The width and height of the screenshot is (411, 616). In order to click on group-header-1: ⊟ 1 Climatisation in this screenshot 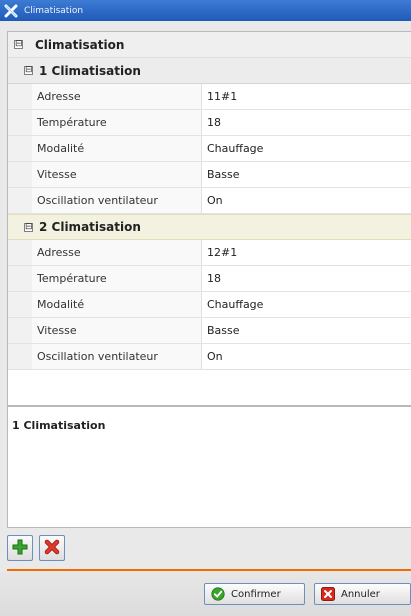, I will do `click(209, 71)`.